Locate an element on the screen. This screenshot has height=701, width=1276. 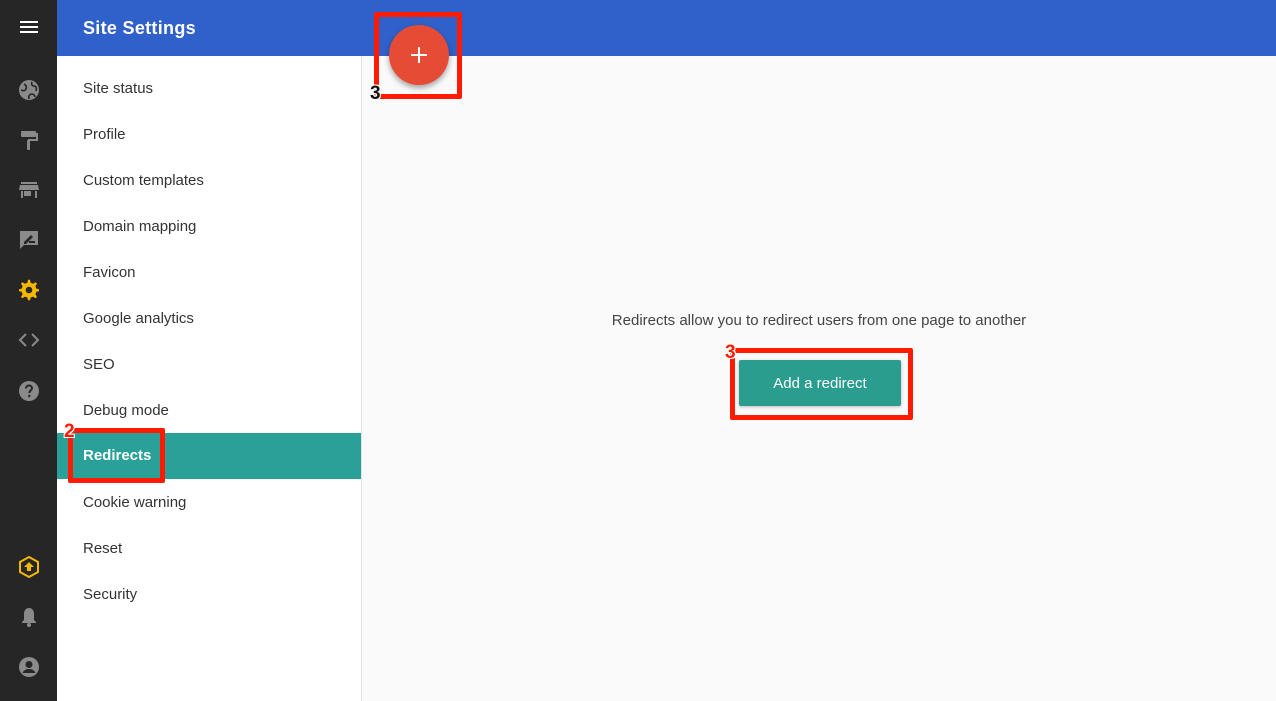
menu-button is located at coordinates (28, 27).